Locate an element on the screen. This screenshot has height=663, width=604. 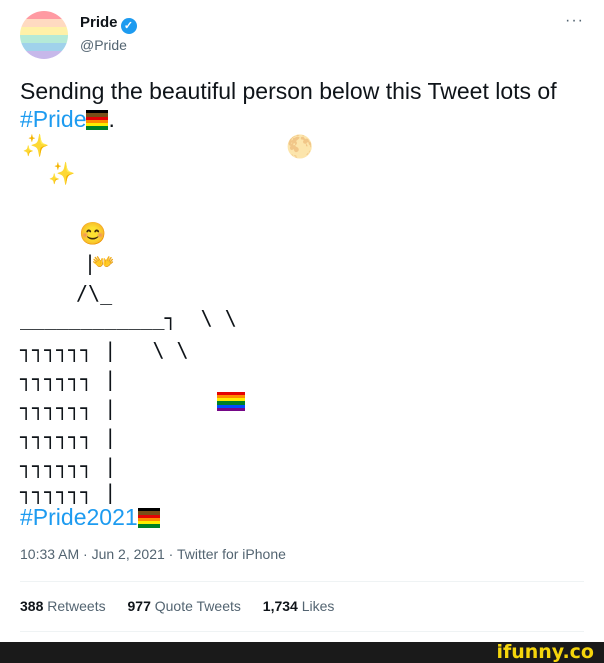
retweets-label: Retweets is located at coordinates (76, 606).